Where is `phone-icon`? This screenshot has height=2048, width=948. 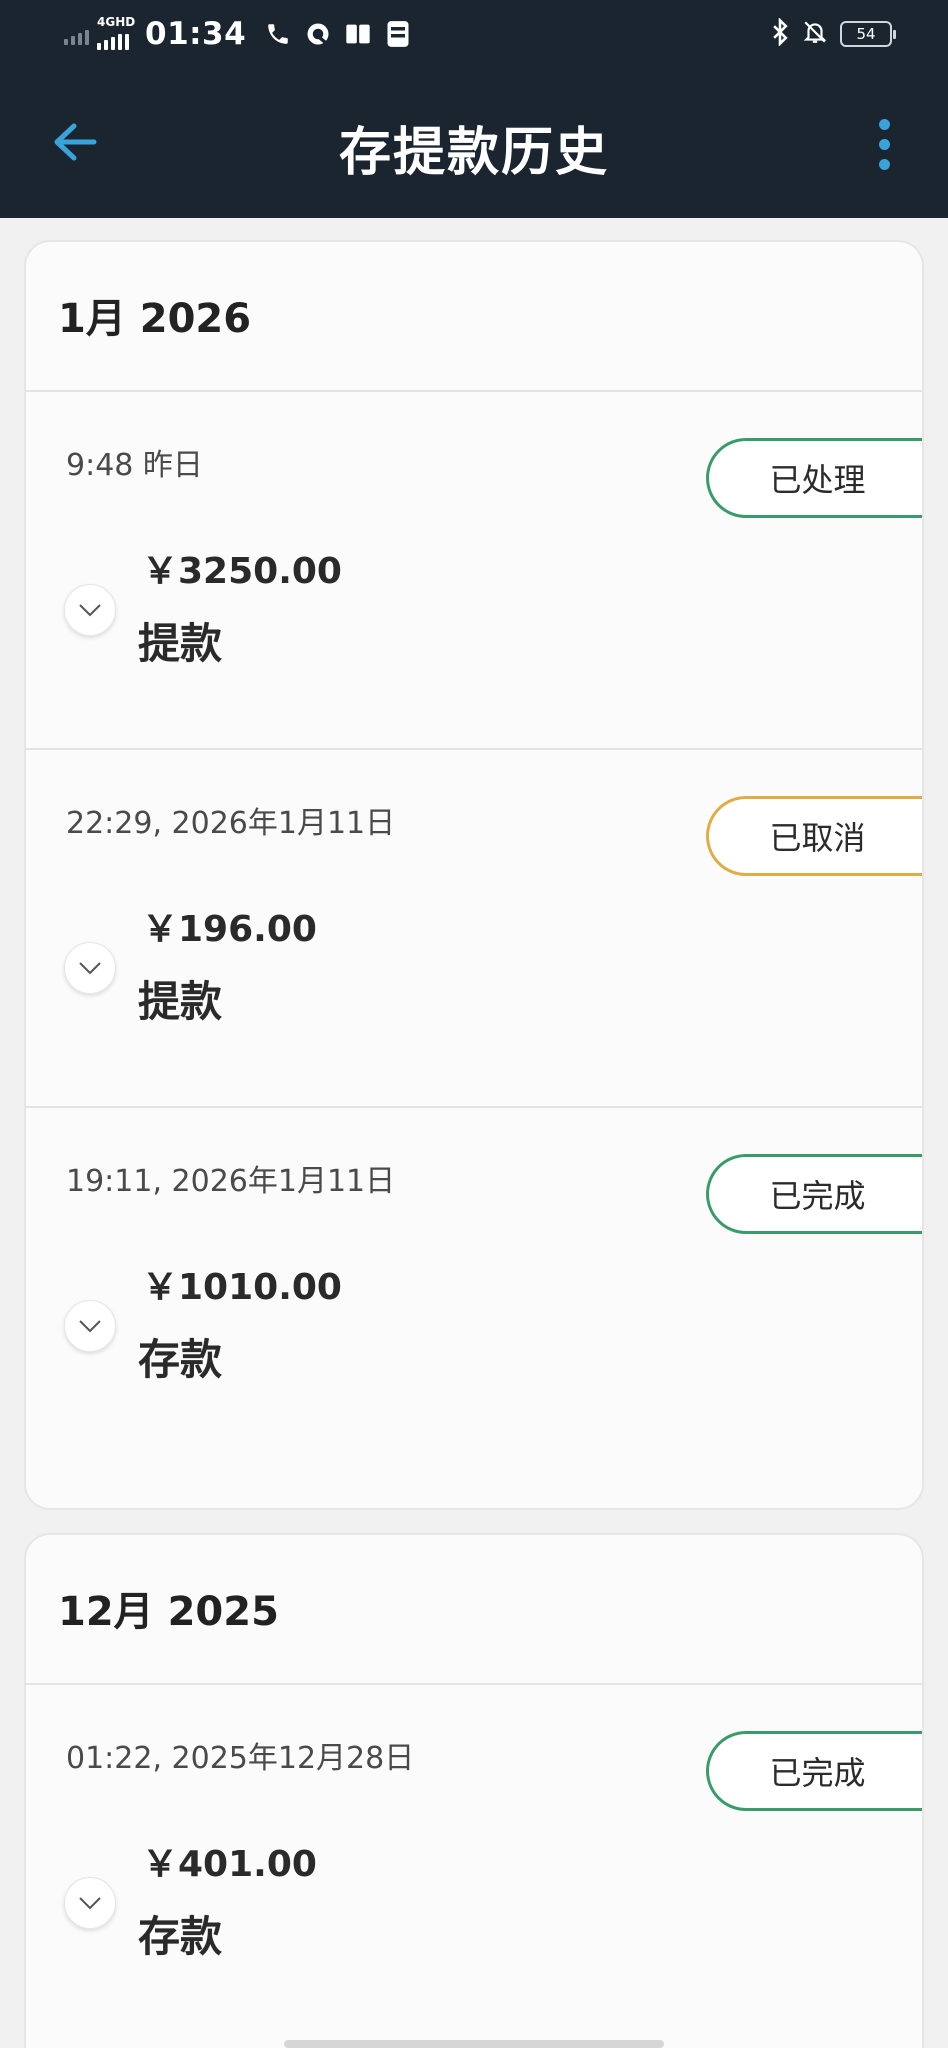 phone-icon is located at coordinates (278, 34).